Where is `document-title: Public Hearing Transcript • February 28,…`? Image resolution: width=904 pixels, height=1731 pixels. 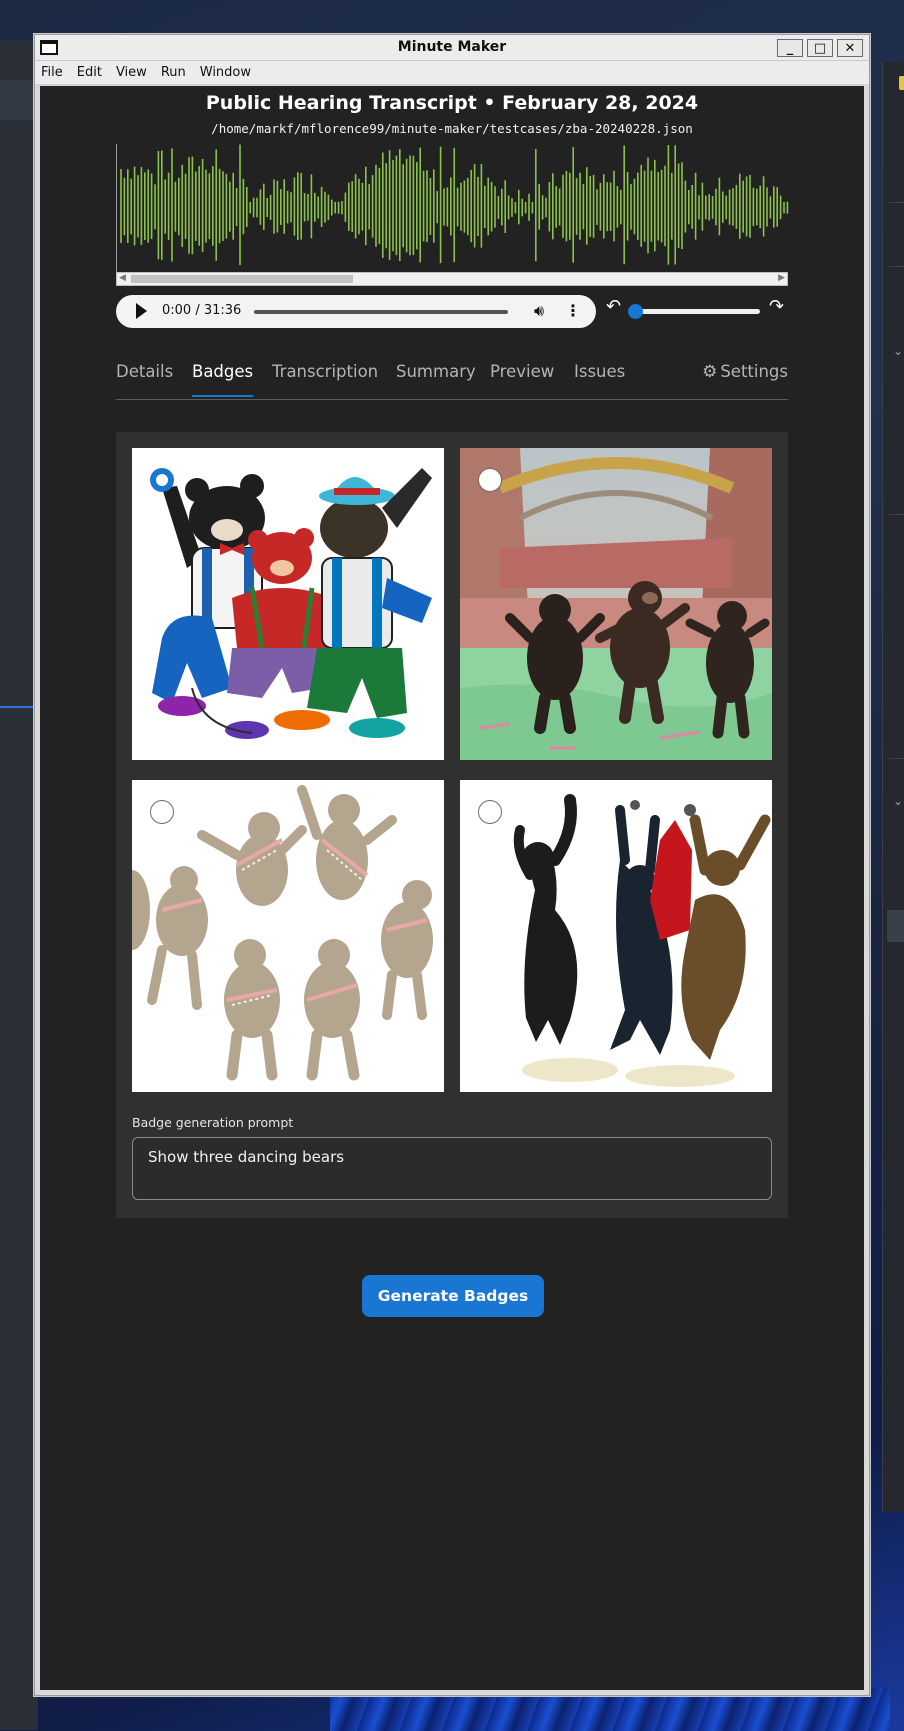 document-title: Public Hearing Transcript • February 28,… is located at coordinates (452, 103).